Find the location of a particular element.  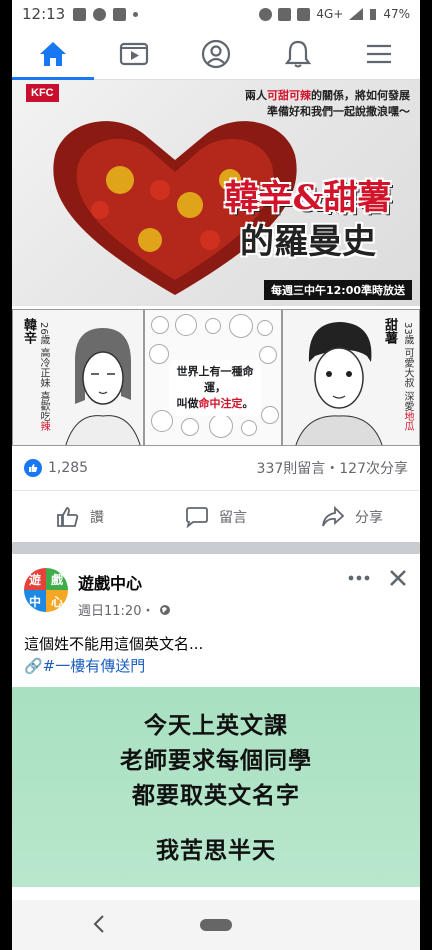

page-avatar: 遊 戲 中 心 is located at coordinates (46, 590).